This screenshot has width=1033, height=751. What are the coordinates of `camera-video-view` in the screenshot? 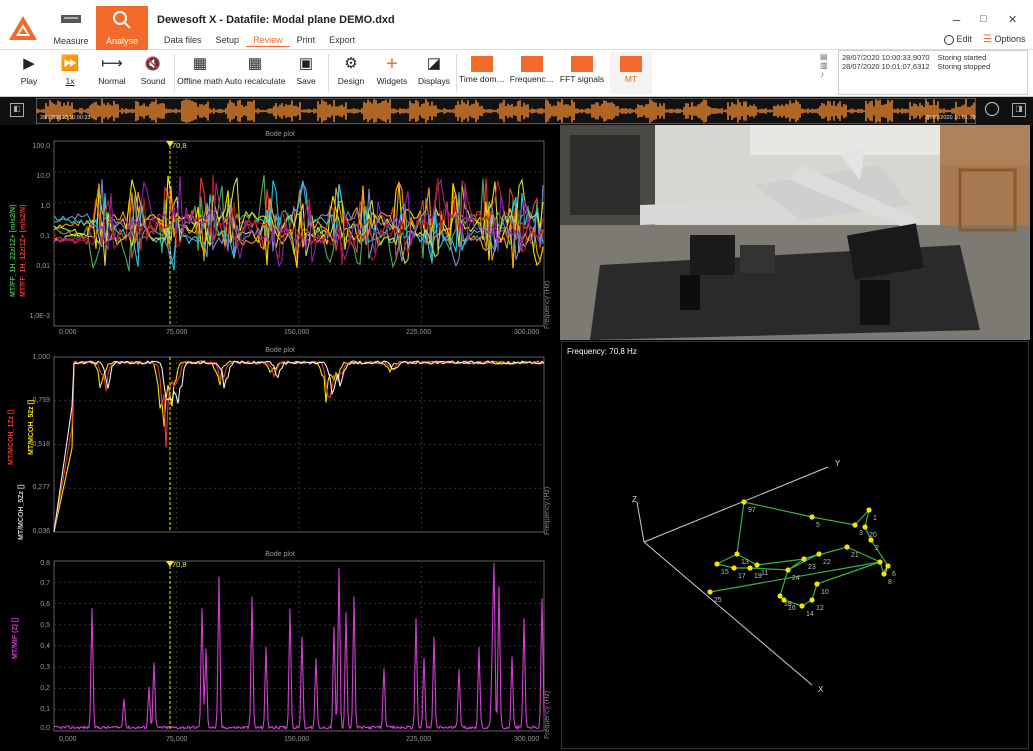 It's located at (795, 232).